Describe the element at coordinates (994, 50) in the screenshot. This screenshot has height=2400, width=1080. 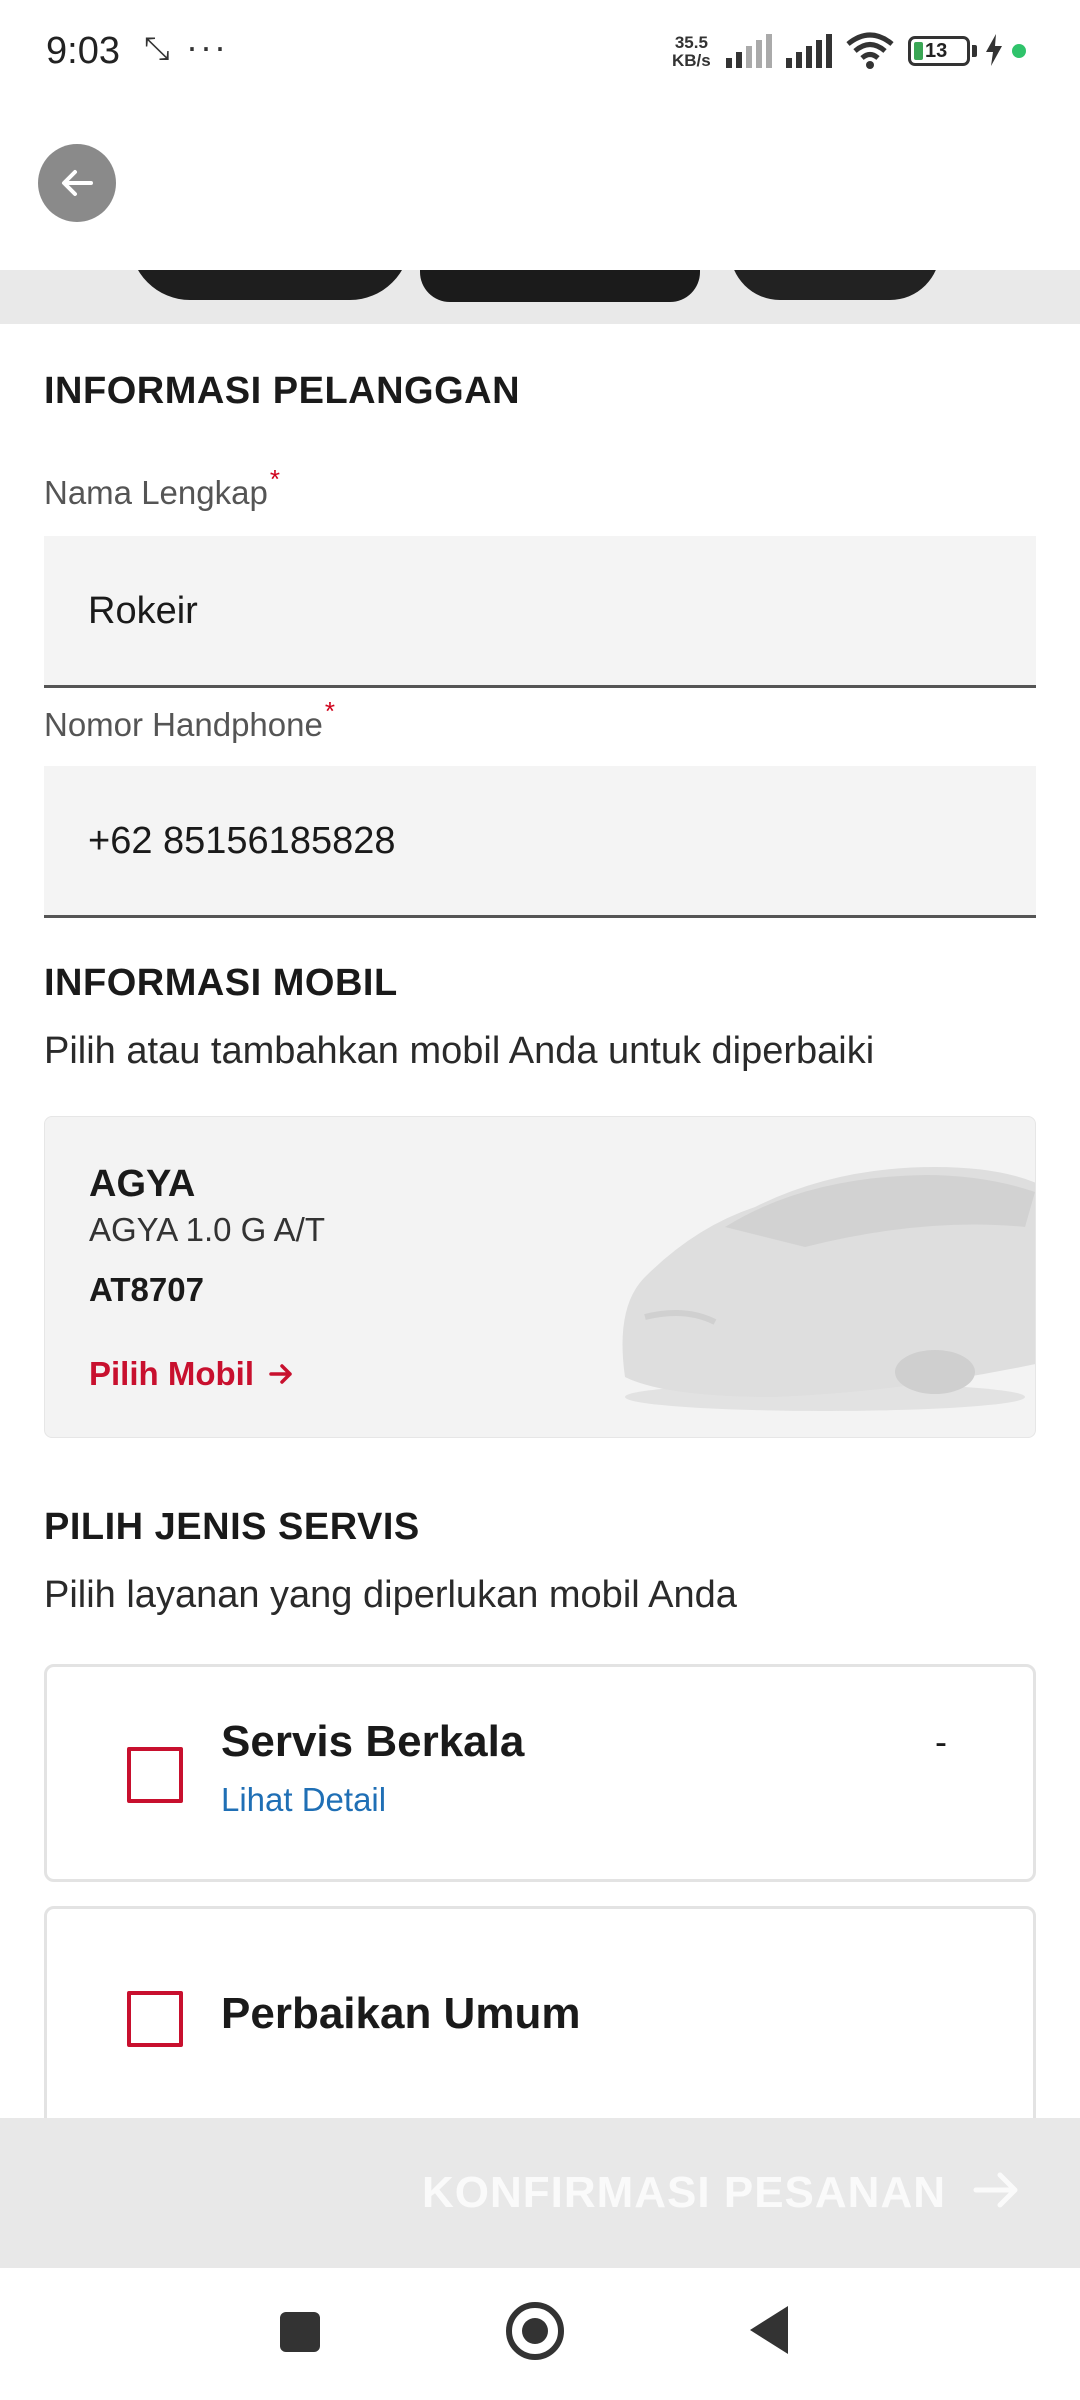
I see `charging-icon` at that location.